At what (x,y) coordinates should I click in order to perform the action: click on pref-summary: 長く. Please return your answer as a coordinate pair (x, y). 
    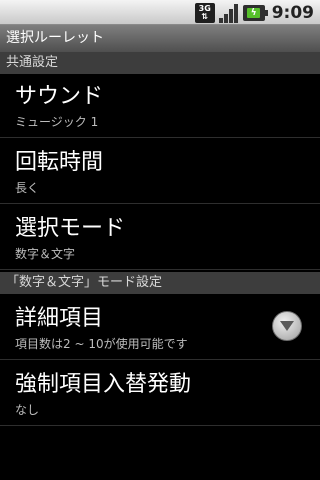
    Looking at the image, I should click on (27, 188).